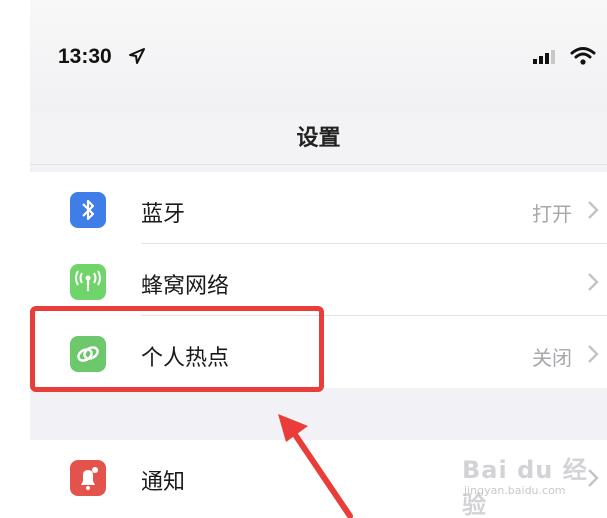  I want to click on settings-row-bluetooth: 蓝牙 打开, so click(318, 208).